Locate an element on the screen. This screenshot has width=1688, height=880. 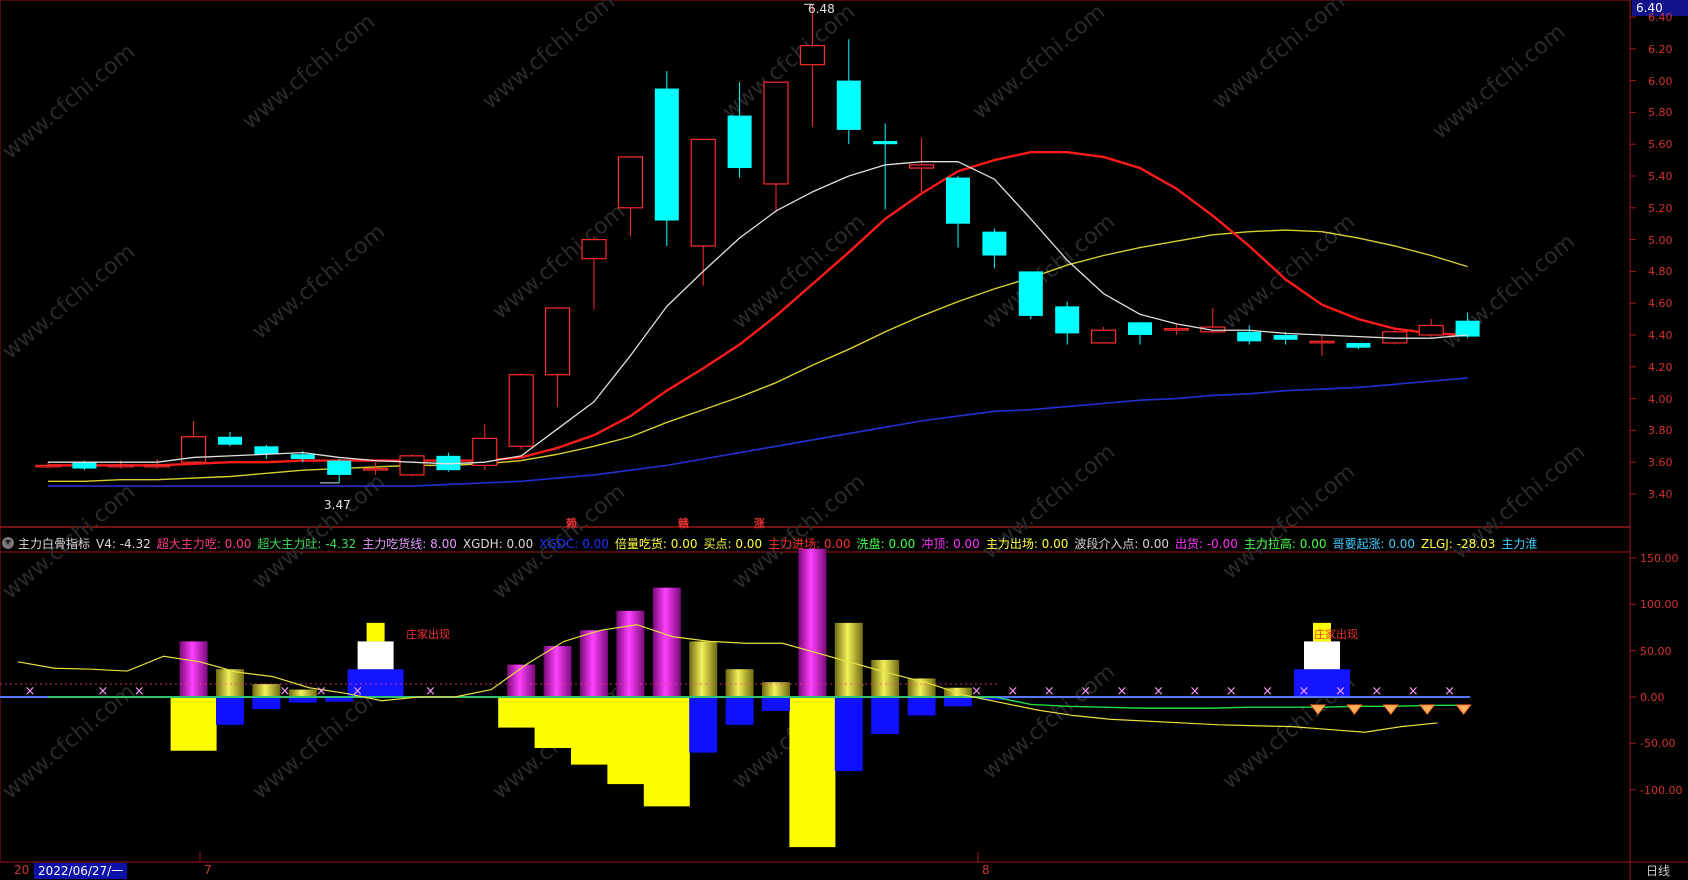
indicator-value: XGDH: 0.00 is located at coordinates (498, 544).